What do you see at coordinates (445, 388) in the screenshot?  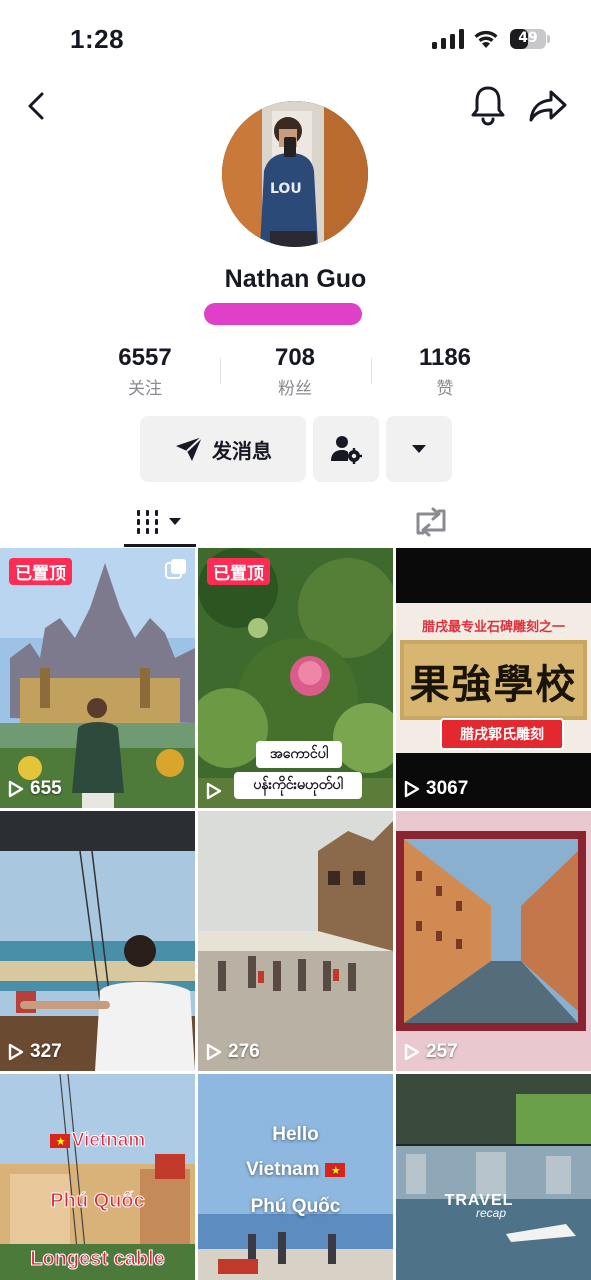 I see `likes-label: 赞` at bounding box center [445, 388].